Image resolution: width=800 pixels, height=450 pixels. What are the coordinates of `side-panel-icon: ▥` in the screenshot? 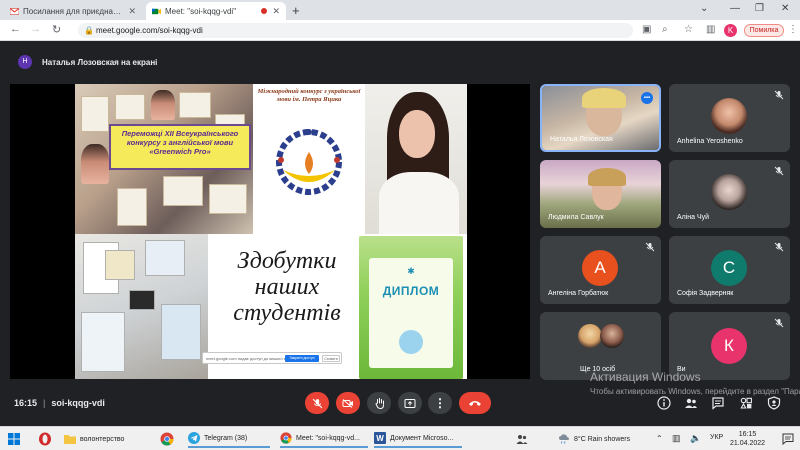 It's located at (710, 29).